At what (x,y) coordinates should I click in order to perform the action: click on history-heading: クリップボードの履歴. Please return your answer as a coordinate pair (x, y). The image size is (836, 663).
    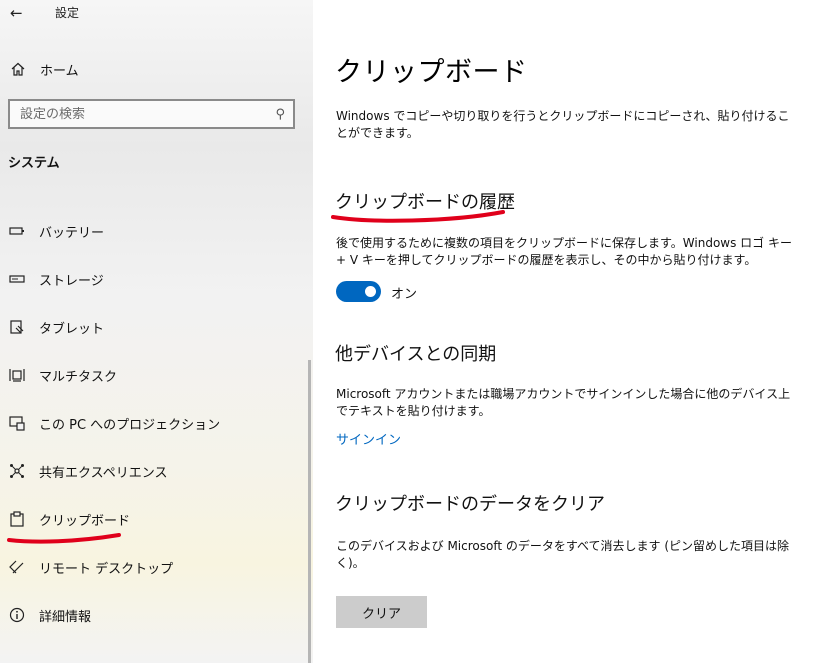
    Looking at the image, I should click on (425, 202).